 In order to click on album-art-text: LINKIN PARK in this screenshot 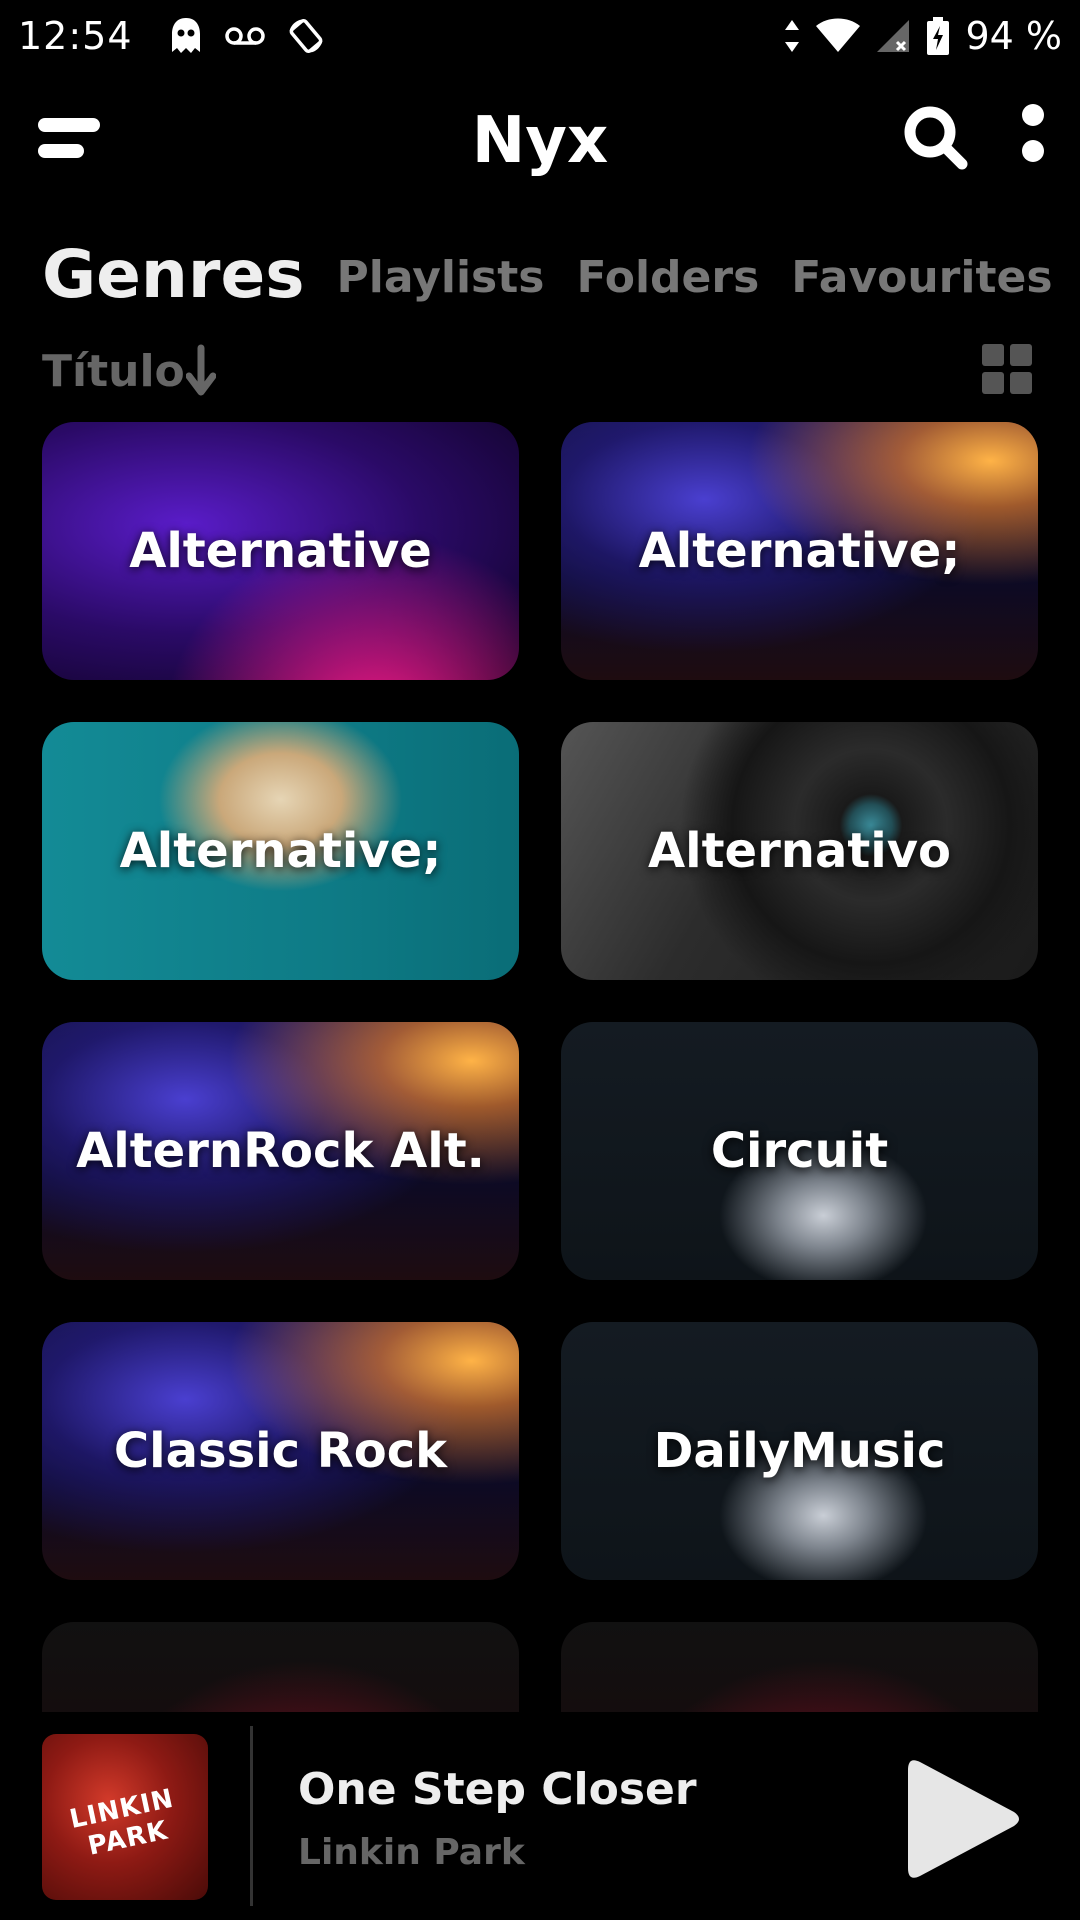, I will do `click(122, 1822)`.